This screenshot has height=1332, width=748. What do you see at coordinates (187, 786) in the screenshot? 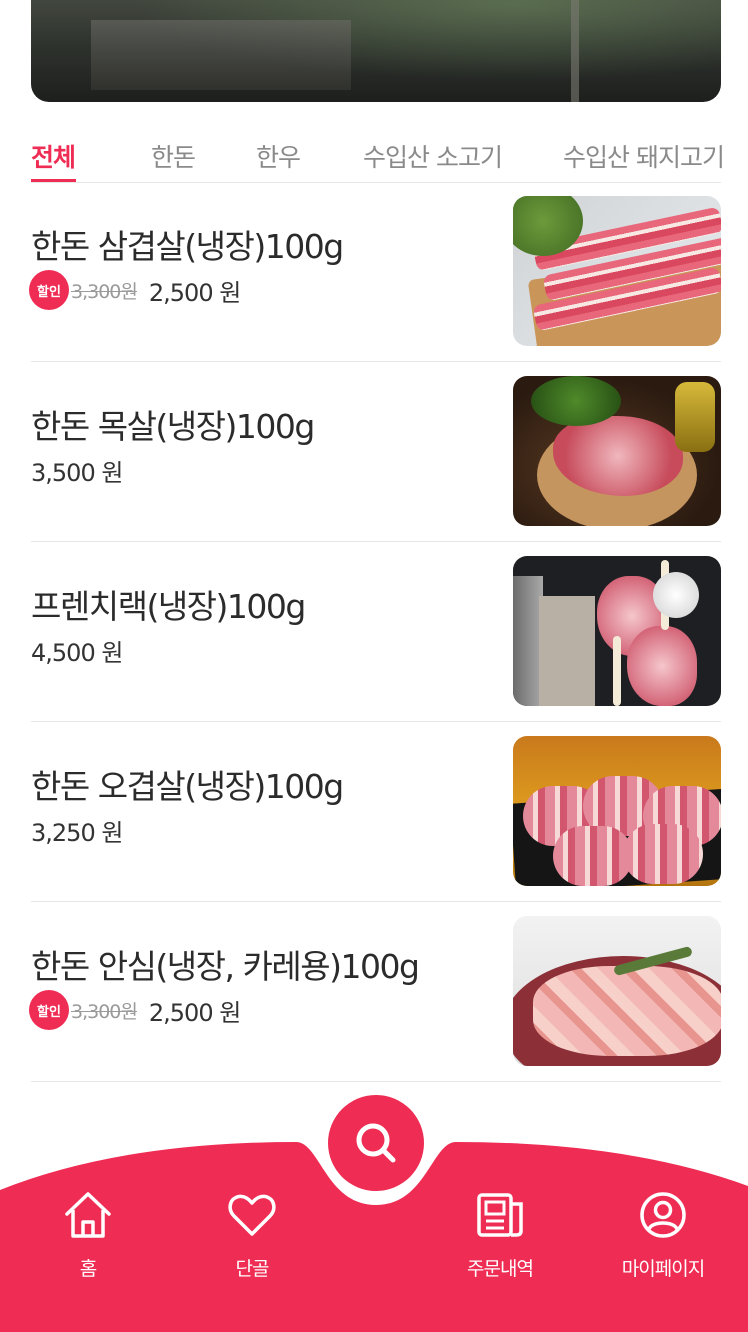
I see `product-name: 한돈 오겹살(냉장)100g` at bounding box center [187, 786].